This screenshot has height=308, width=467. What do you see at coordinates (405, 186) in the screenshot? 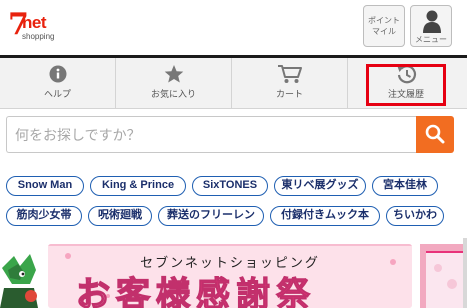
I see `keyword-tag: 宮本佳林` at bounding box center [405, 186].